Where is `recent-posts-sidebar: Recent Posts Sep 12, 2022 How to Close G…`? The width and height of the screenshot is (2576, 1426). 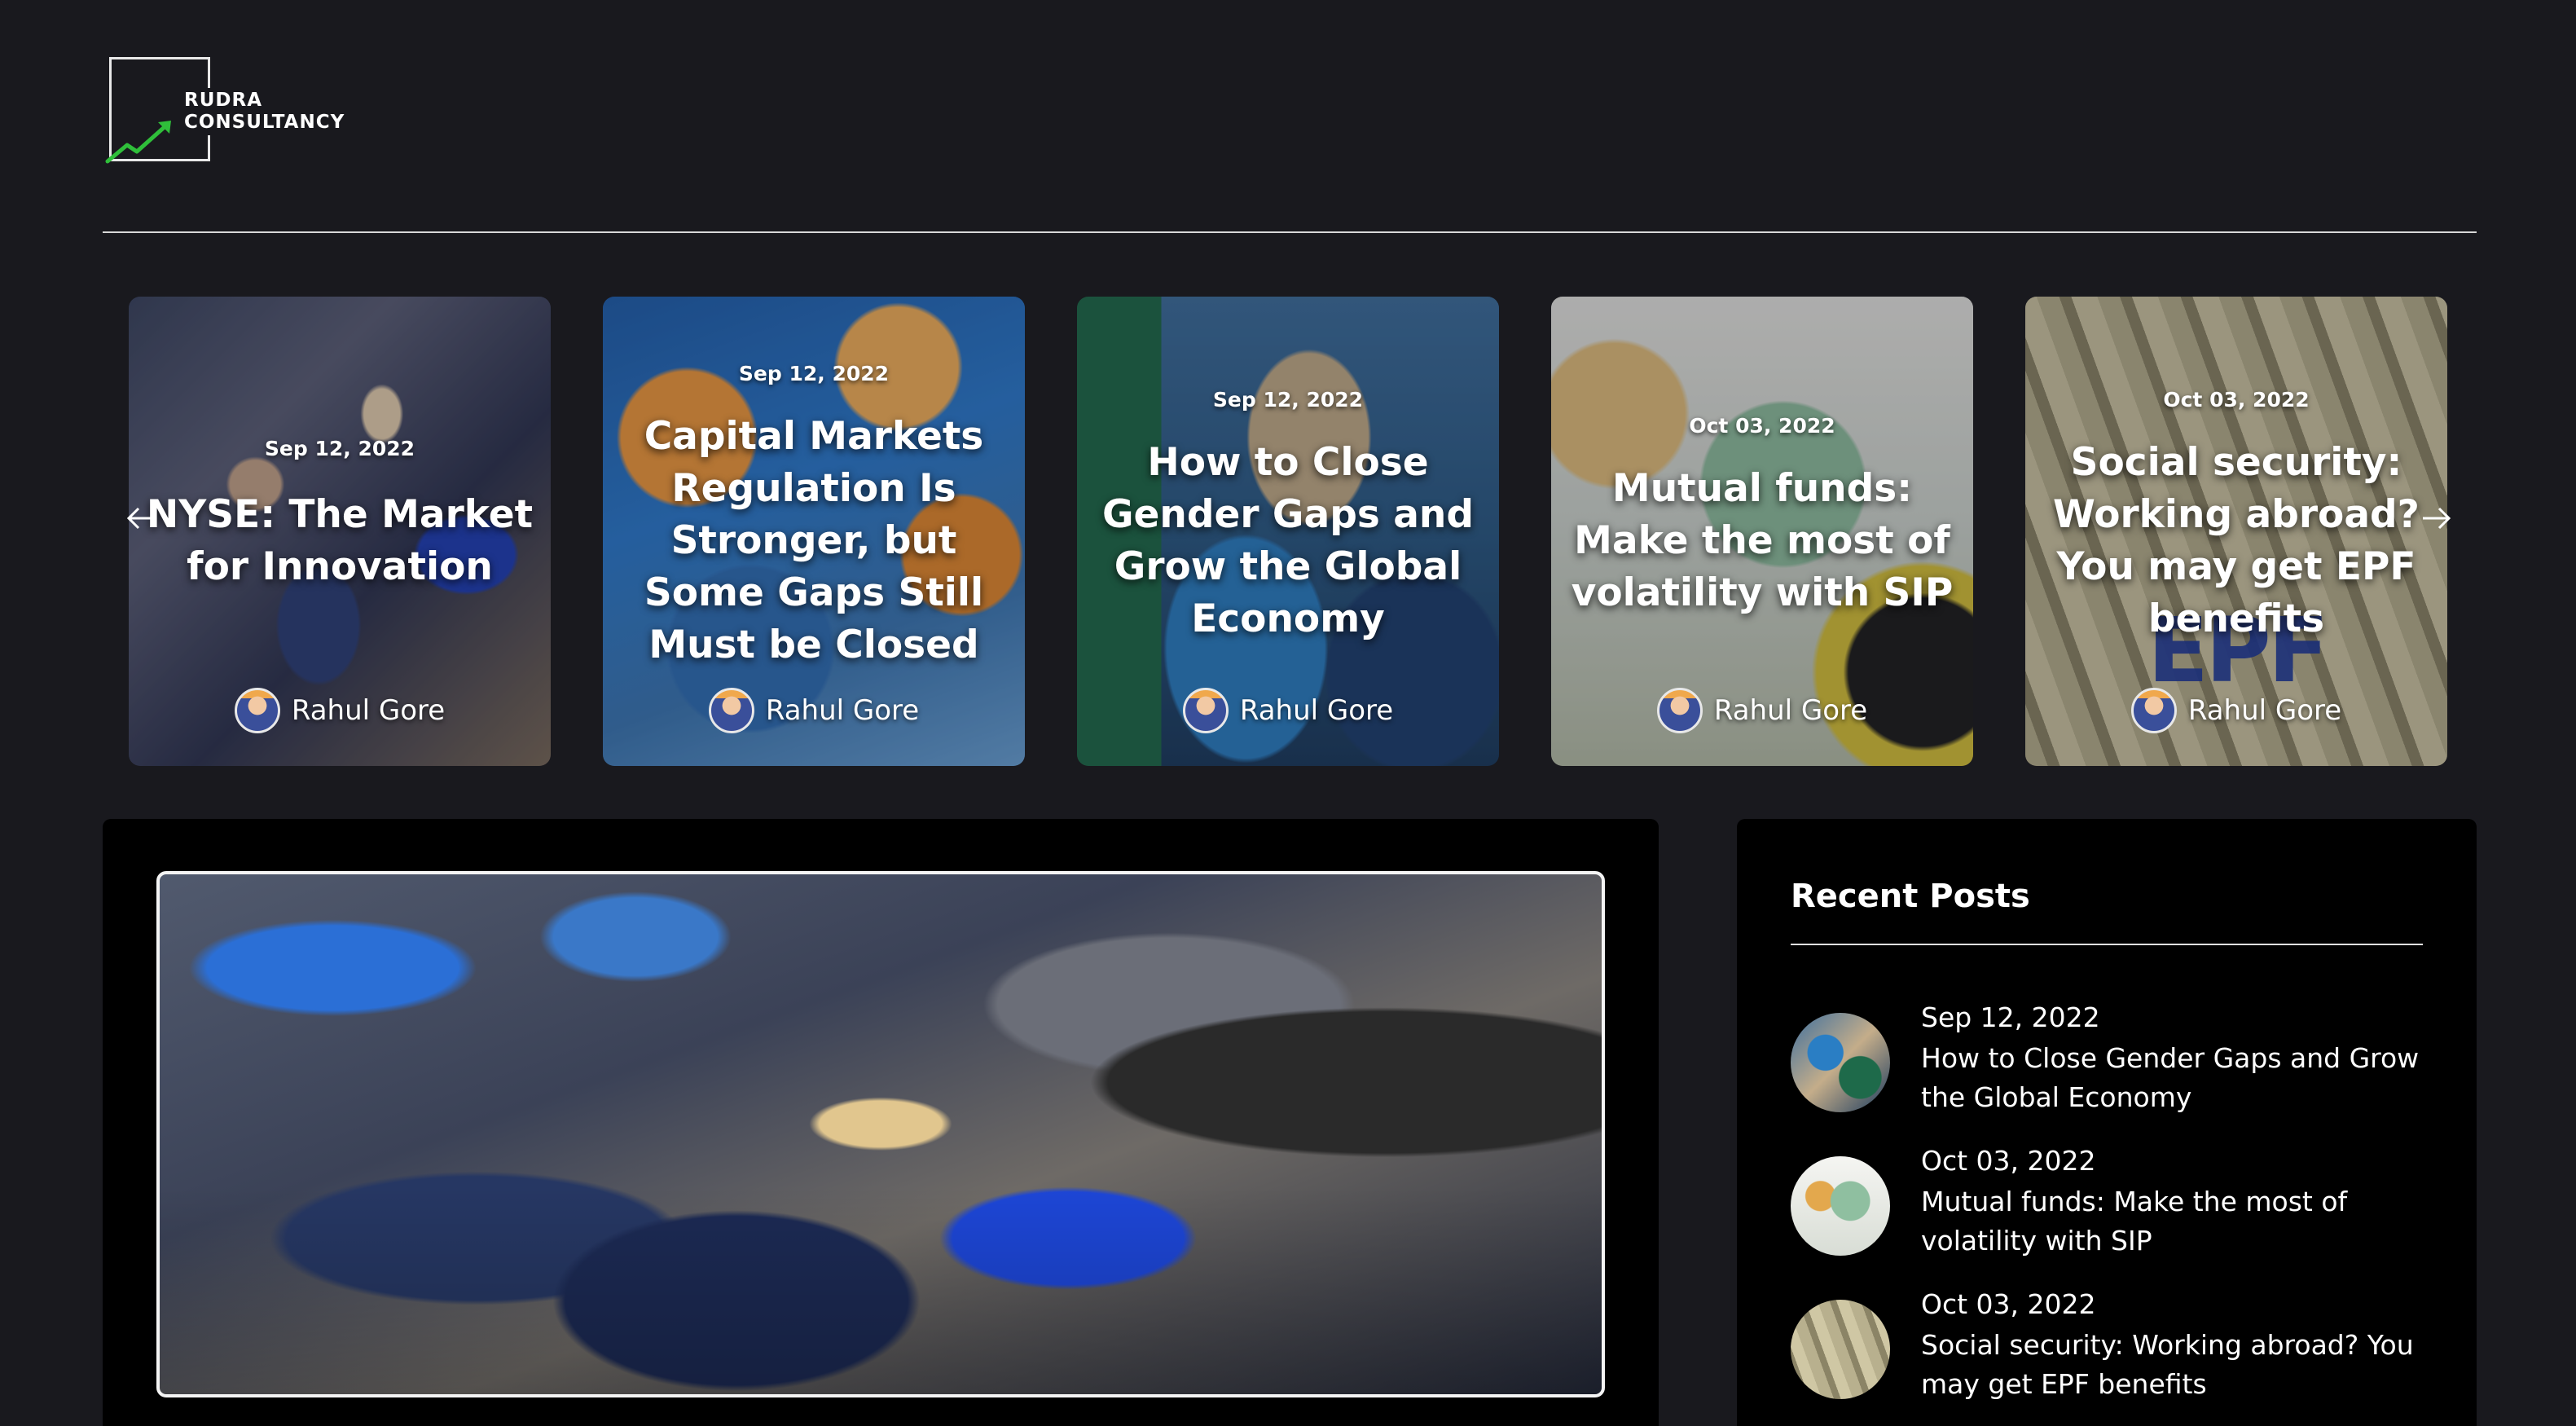
recent-posts-sidebar: Recent Posts Sep 12, 2022 How to Close G… is located at coordinates (2107, 1122).